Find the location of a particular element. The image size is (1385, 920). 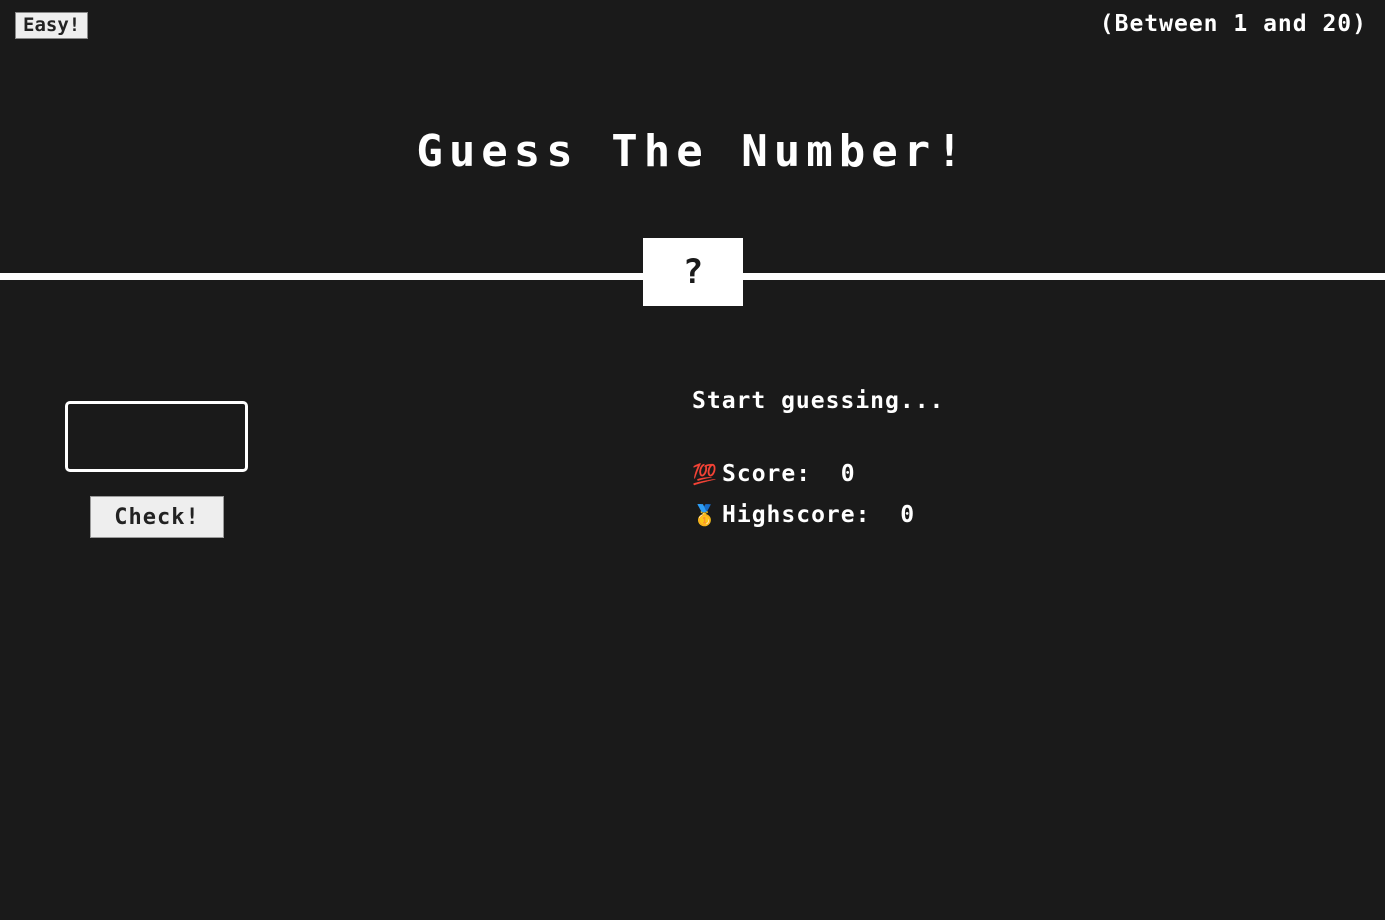

score-label: Score: is located at coordinates (767, 474).